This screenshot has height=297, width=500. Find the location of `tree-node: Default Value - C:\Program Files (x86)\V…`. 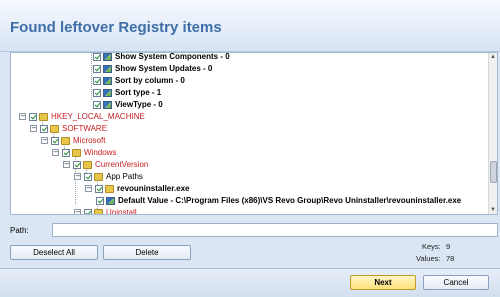

tree-node: Default Value - C:\Program Files (x86)\V… is located at coordinates (278, 200).